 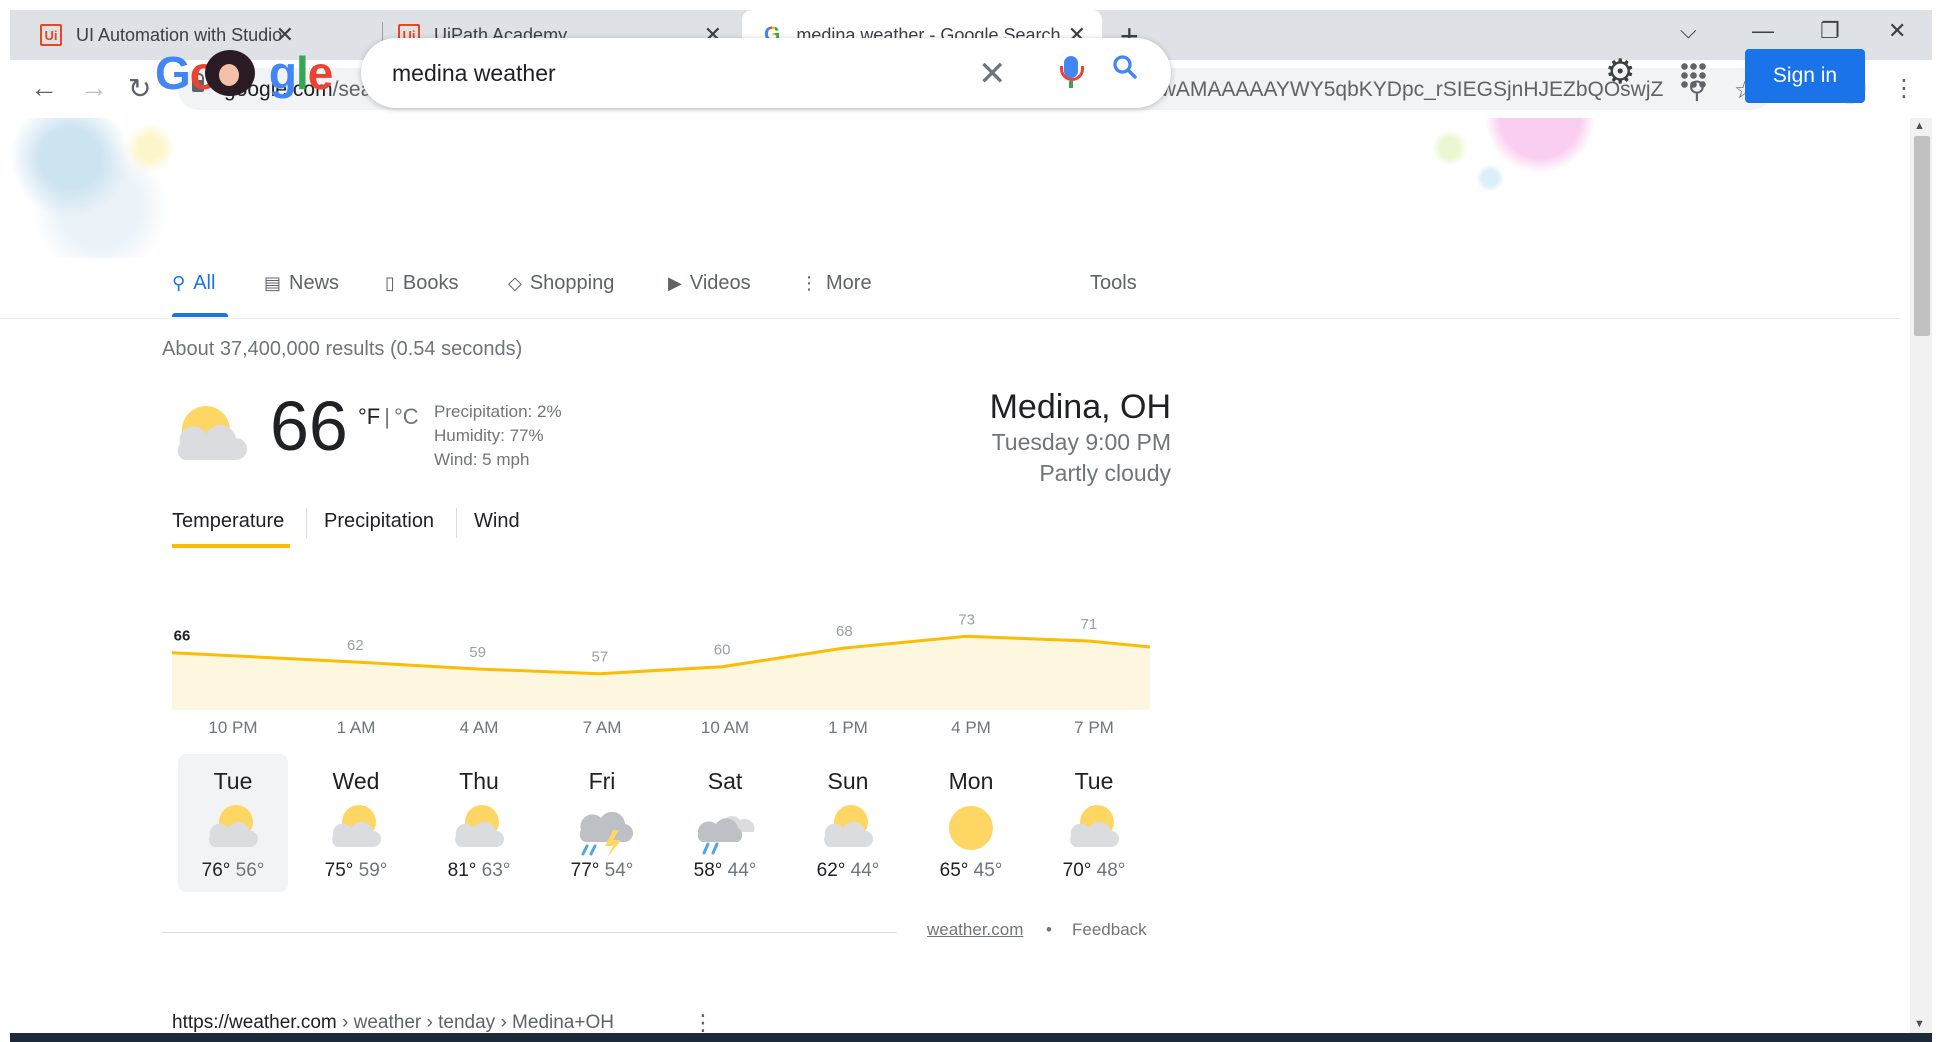 I want to click on forward-icon: →, so click(x=94, y=88).